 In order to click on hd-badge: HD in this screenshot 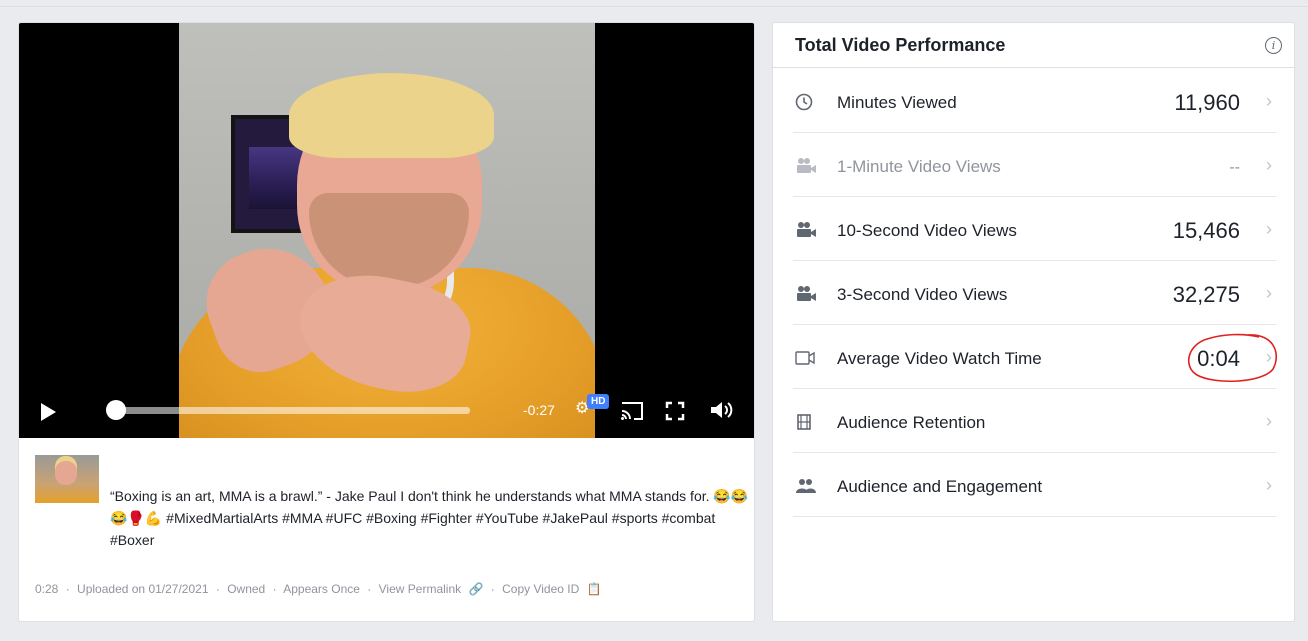, I will do `click(598, 401)`.